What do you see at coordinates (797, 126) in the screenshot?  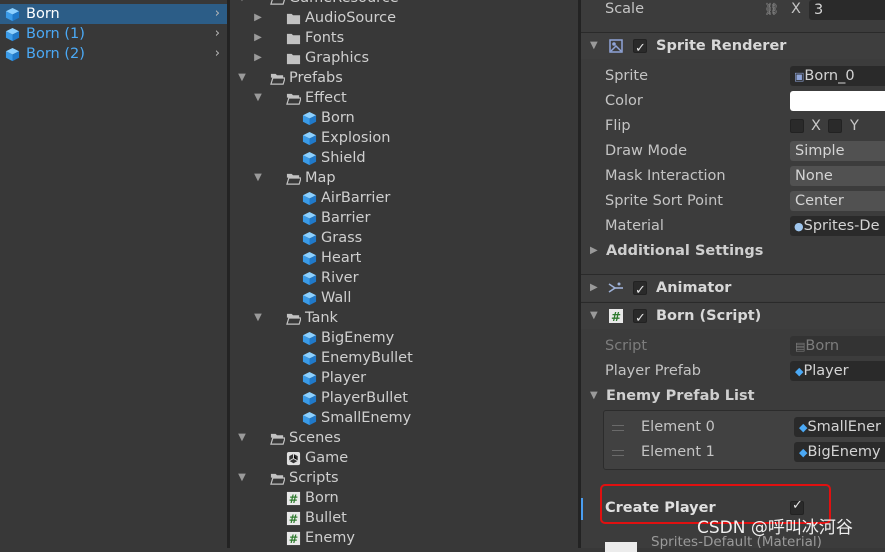 I see `flip-x-checkbox` at bounding box center [797, 126].